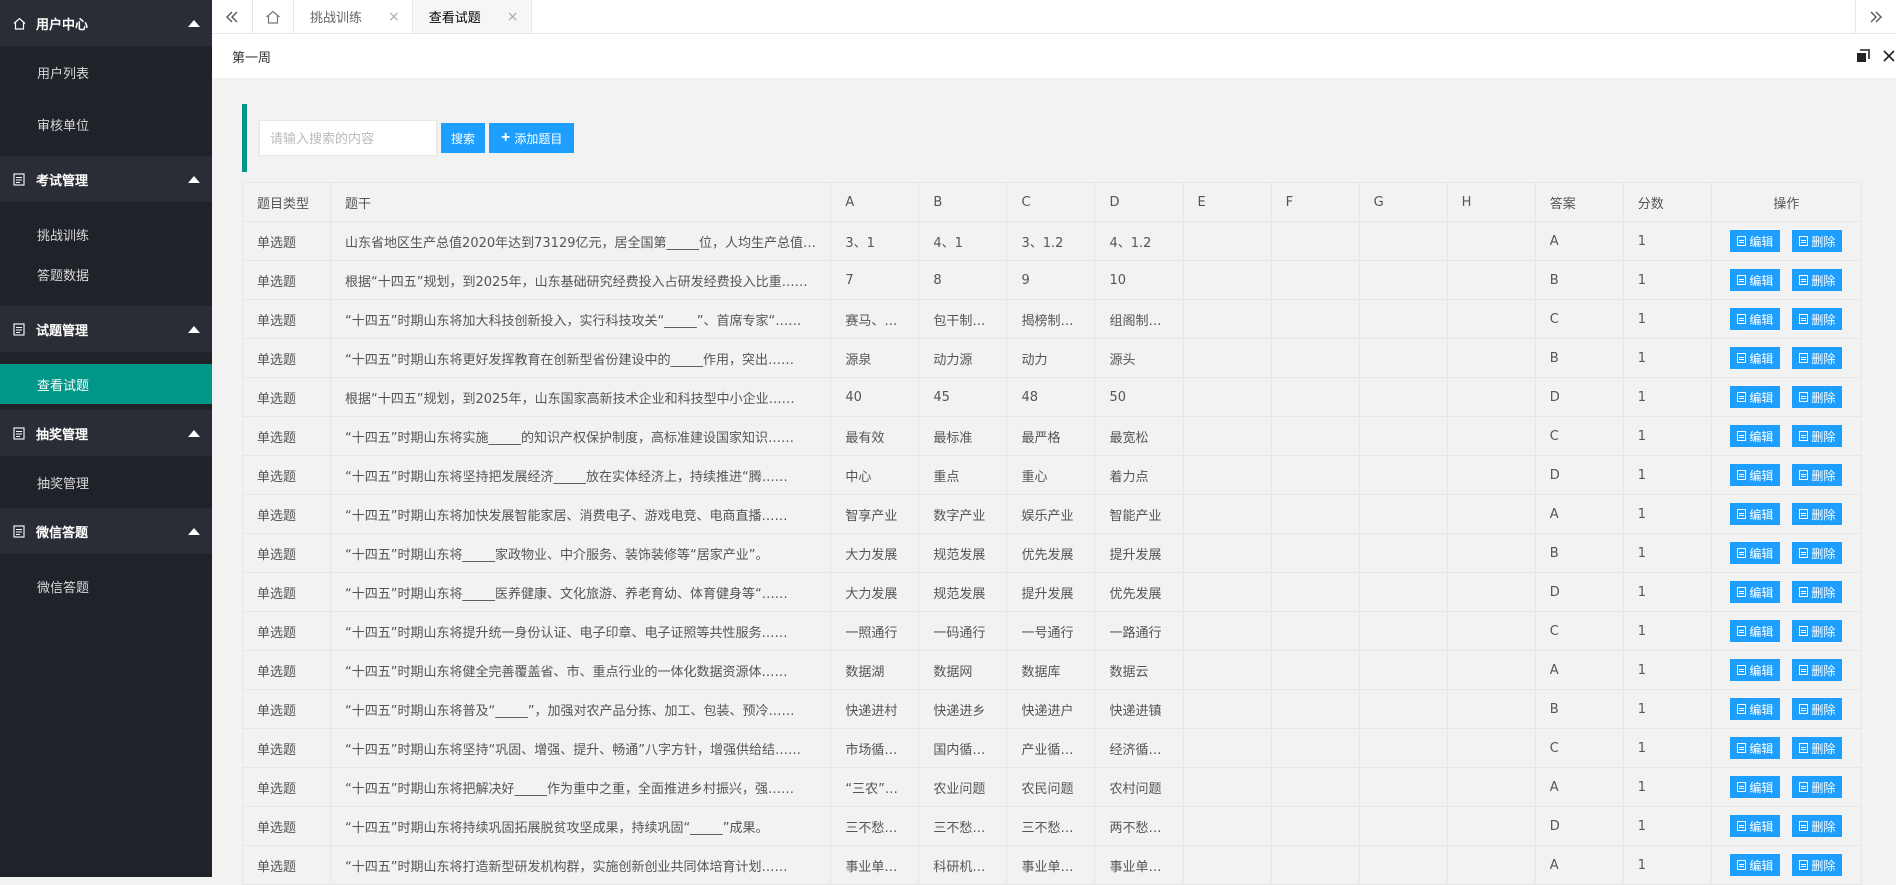 Image resolution: width=1896 pixels, height=885 pixels. Describe the element at coordinates (287, 202) in the screenshot. I see `column-header: 题目类型` at that location.